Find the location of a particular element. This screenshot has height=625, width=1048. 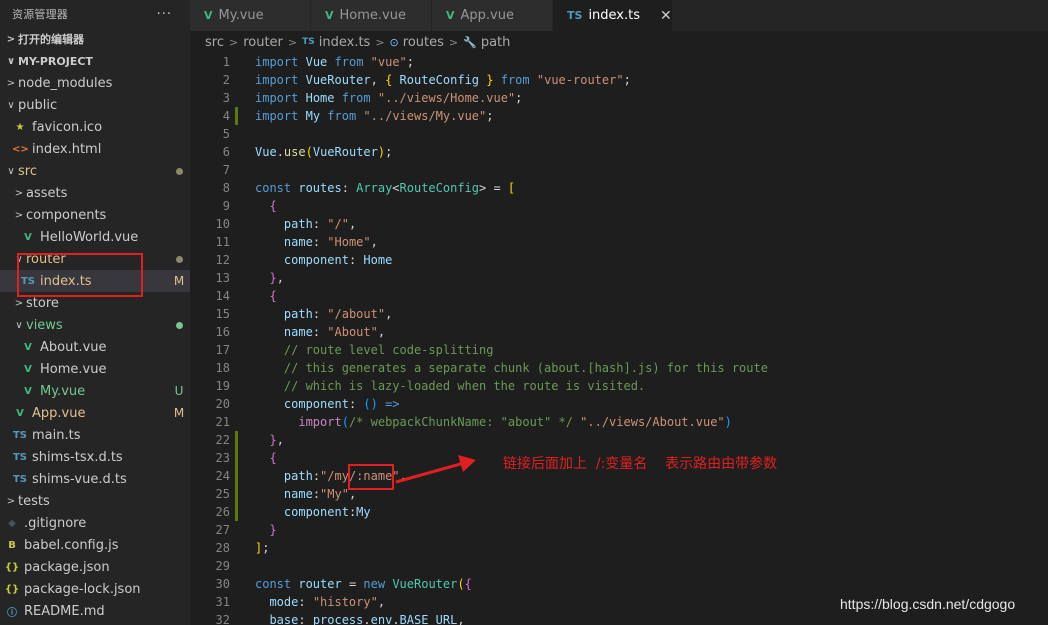

file-type-icon: TS is located at coordinates (20, 435).